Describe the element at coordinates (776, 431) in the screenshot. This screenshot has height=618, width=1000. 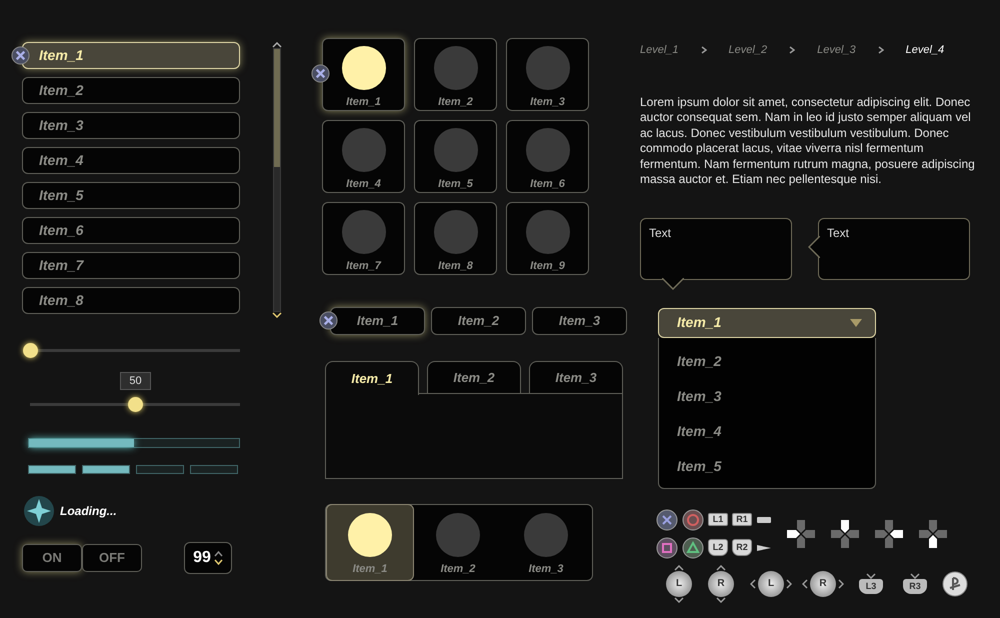
I see `dropdown-option: Item_4` at that location.